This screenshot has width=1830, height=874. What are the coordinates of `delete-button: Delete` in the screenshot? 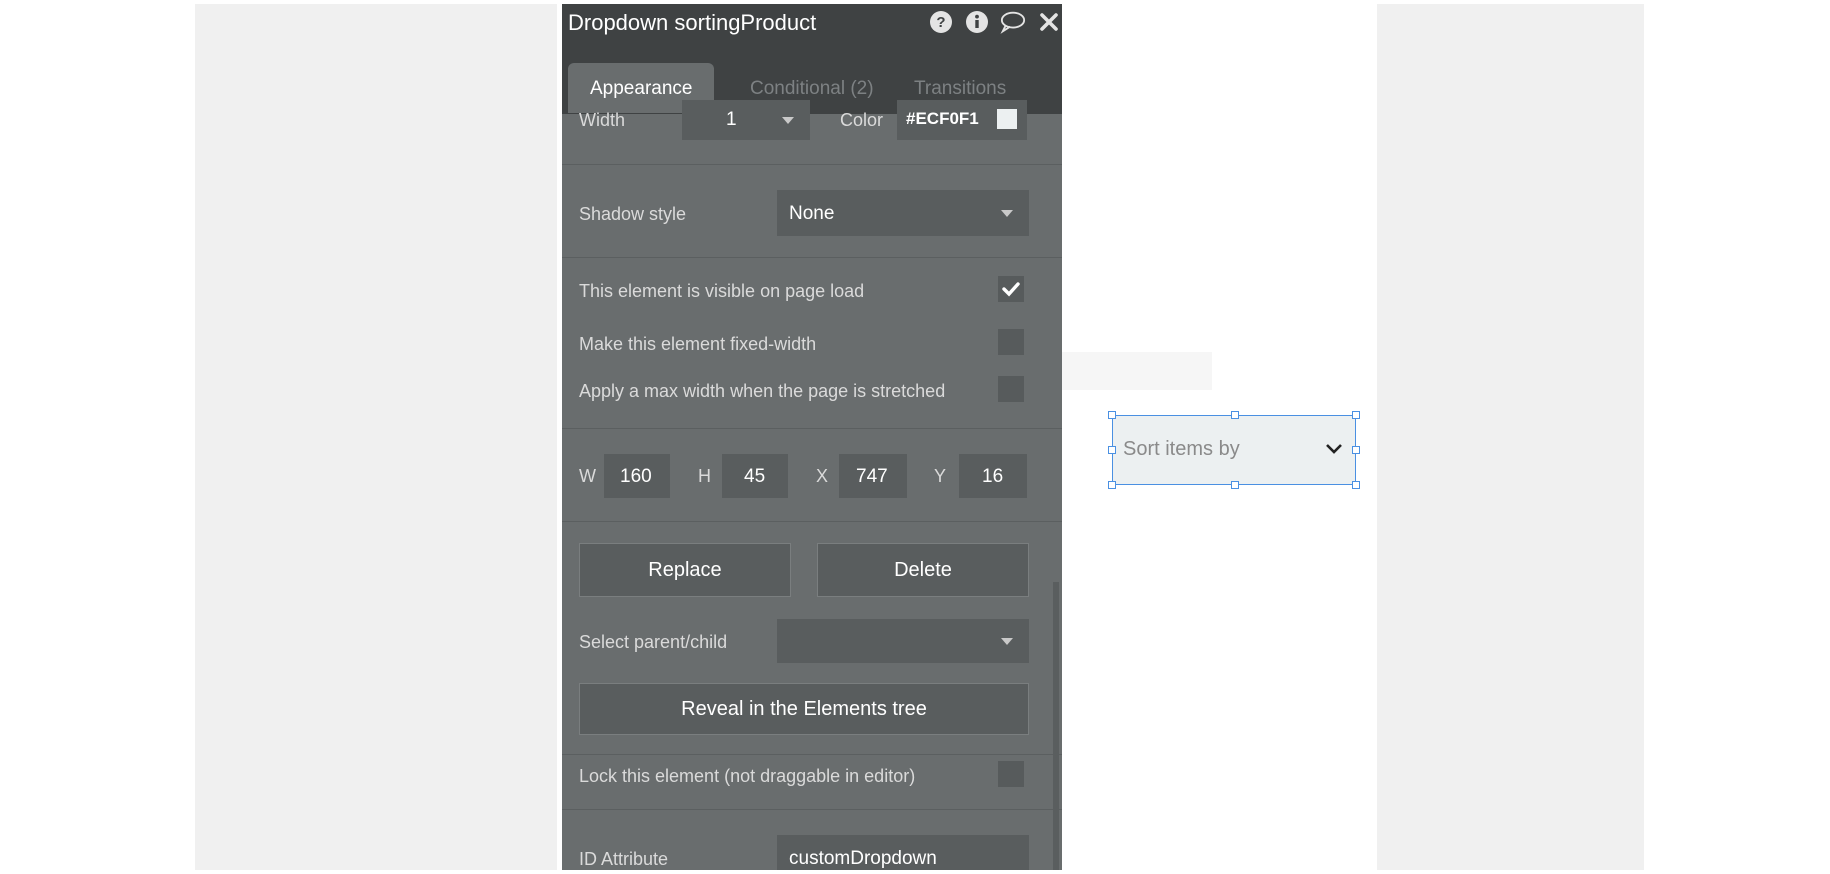 It's located at (923, 570).